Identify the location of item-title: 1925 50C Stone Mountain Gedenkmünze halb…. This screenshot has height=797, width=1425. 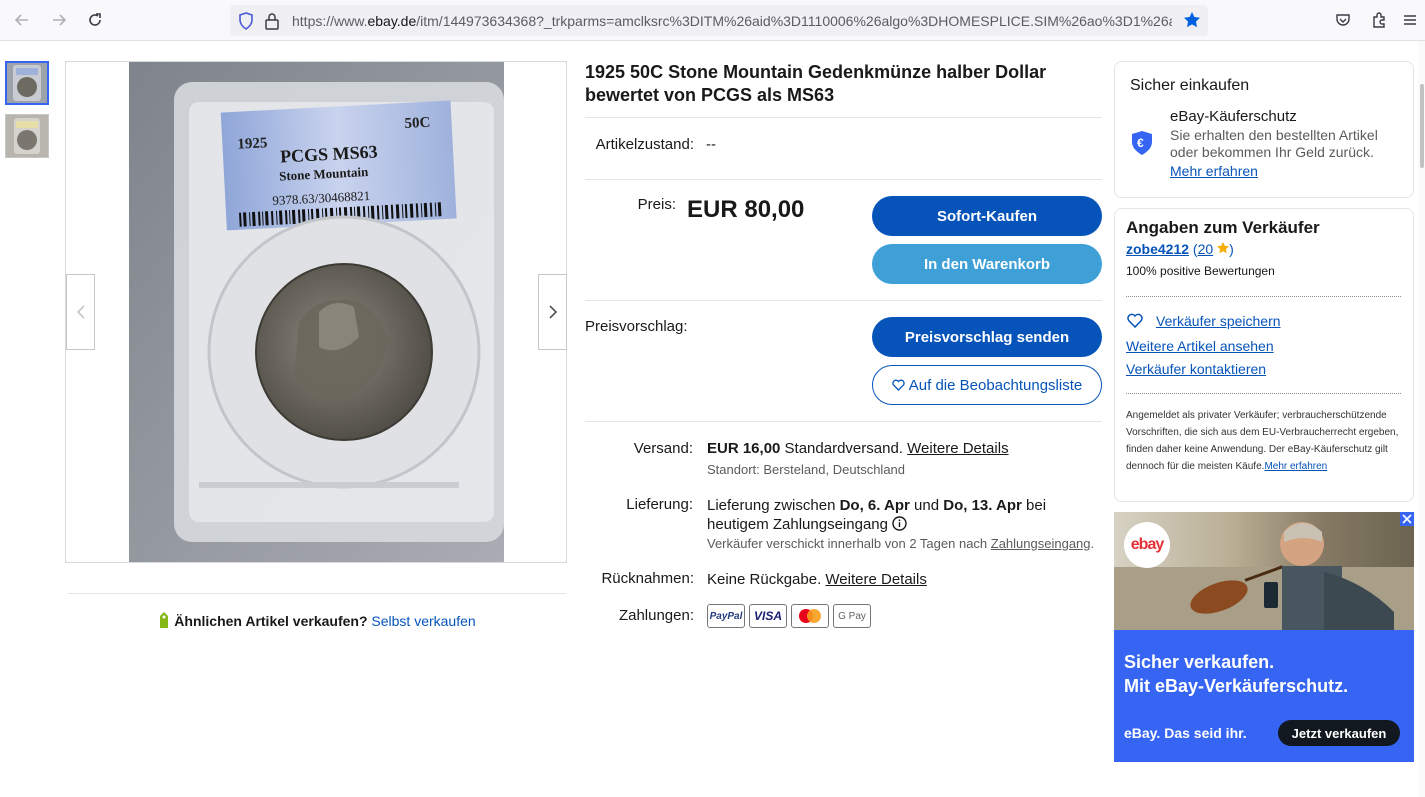
(816, 83).